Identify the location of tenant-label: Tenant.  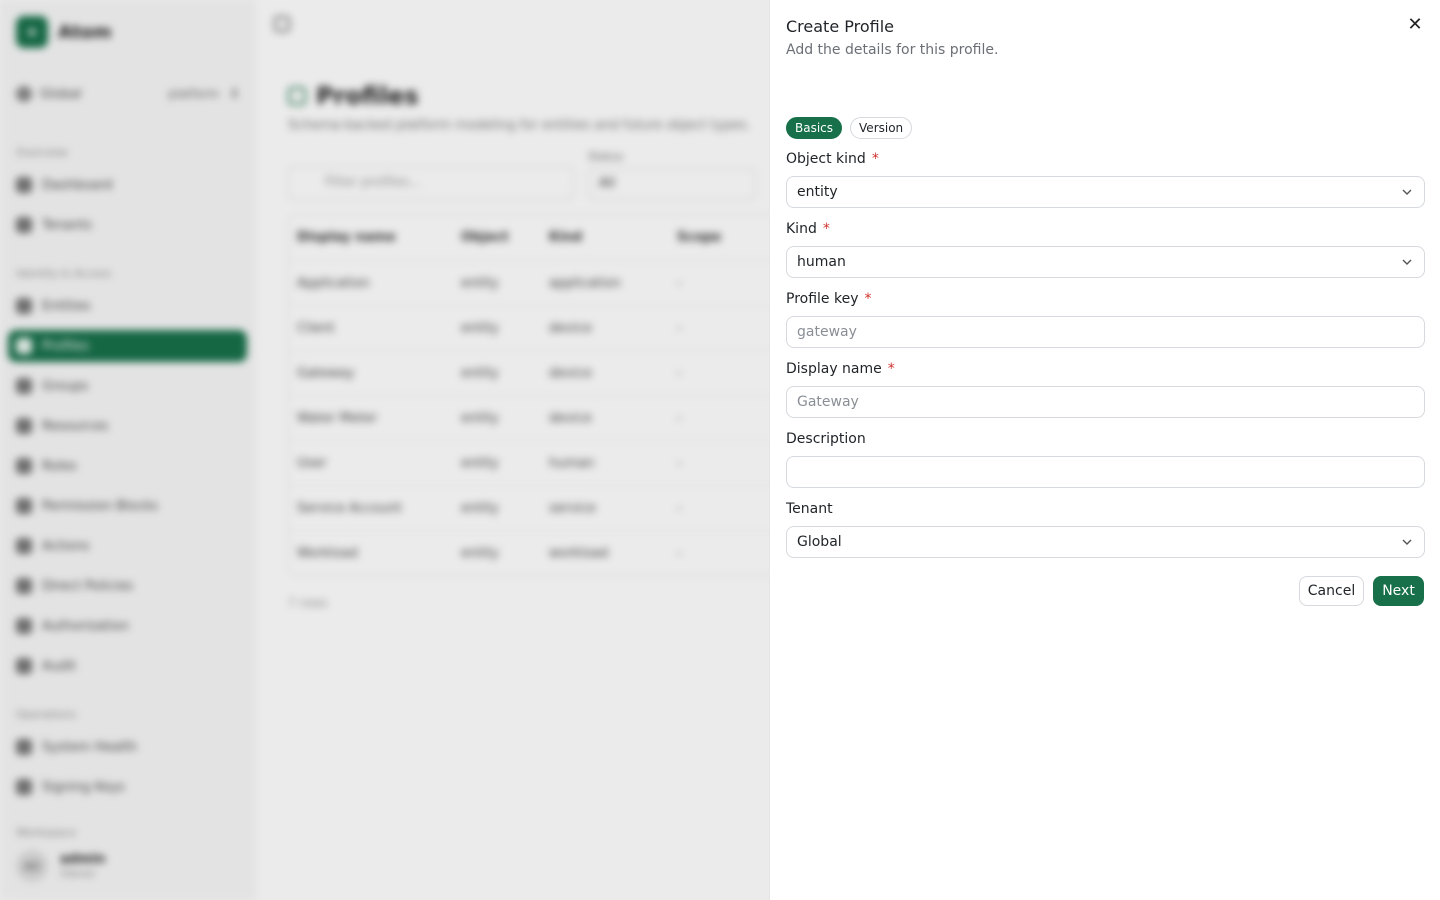
(809, 509).